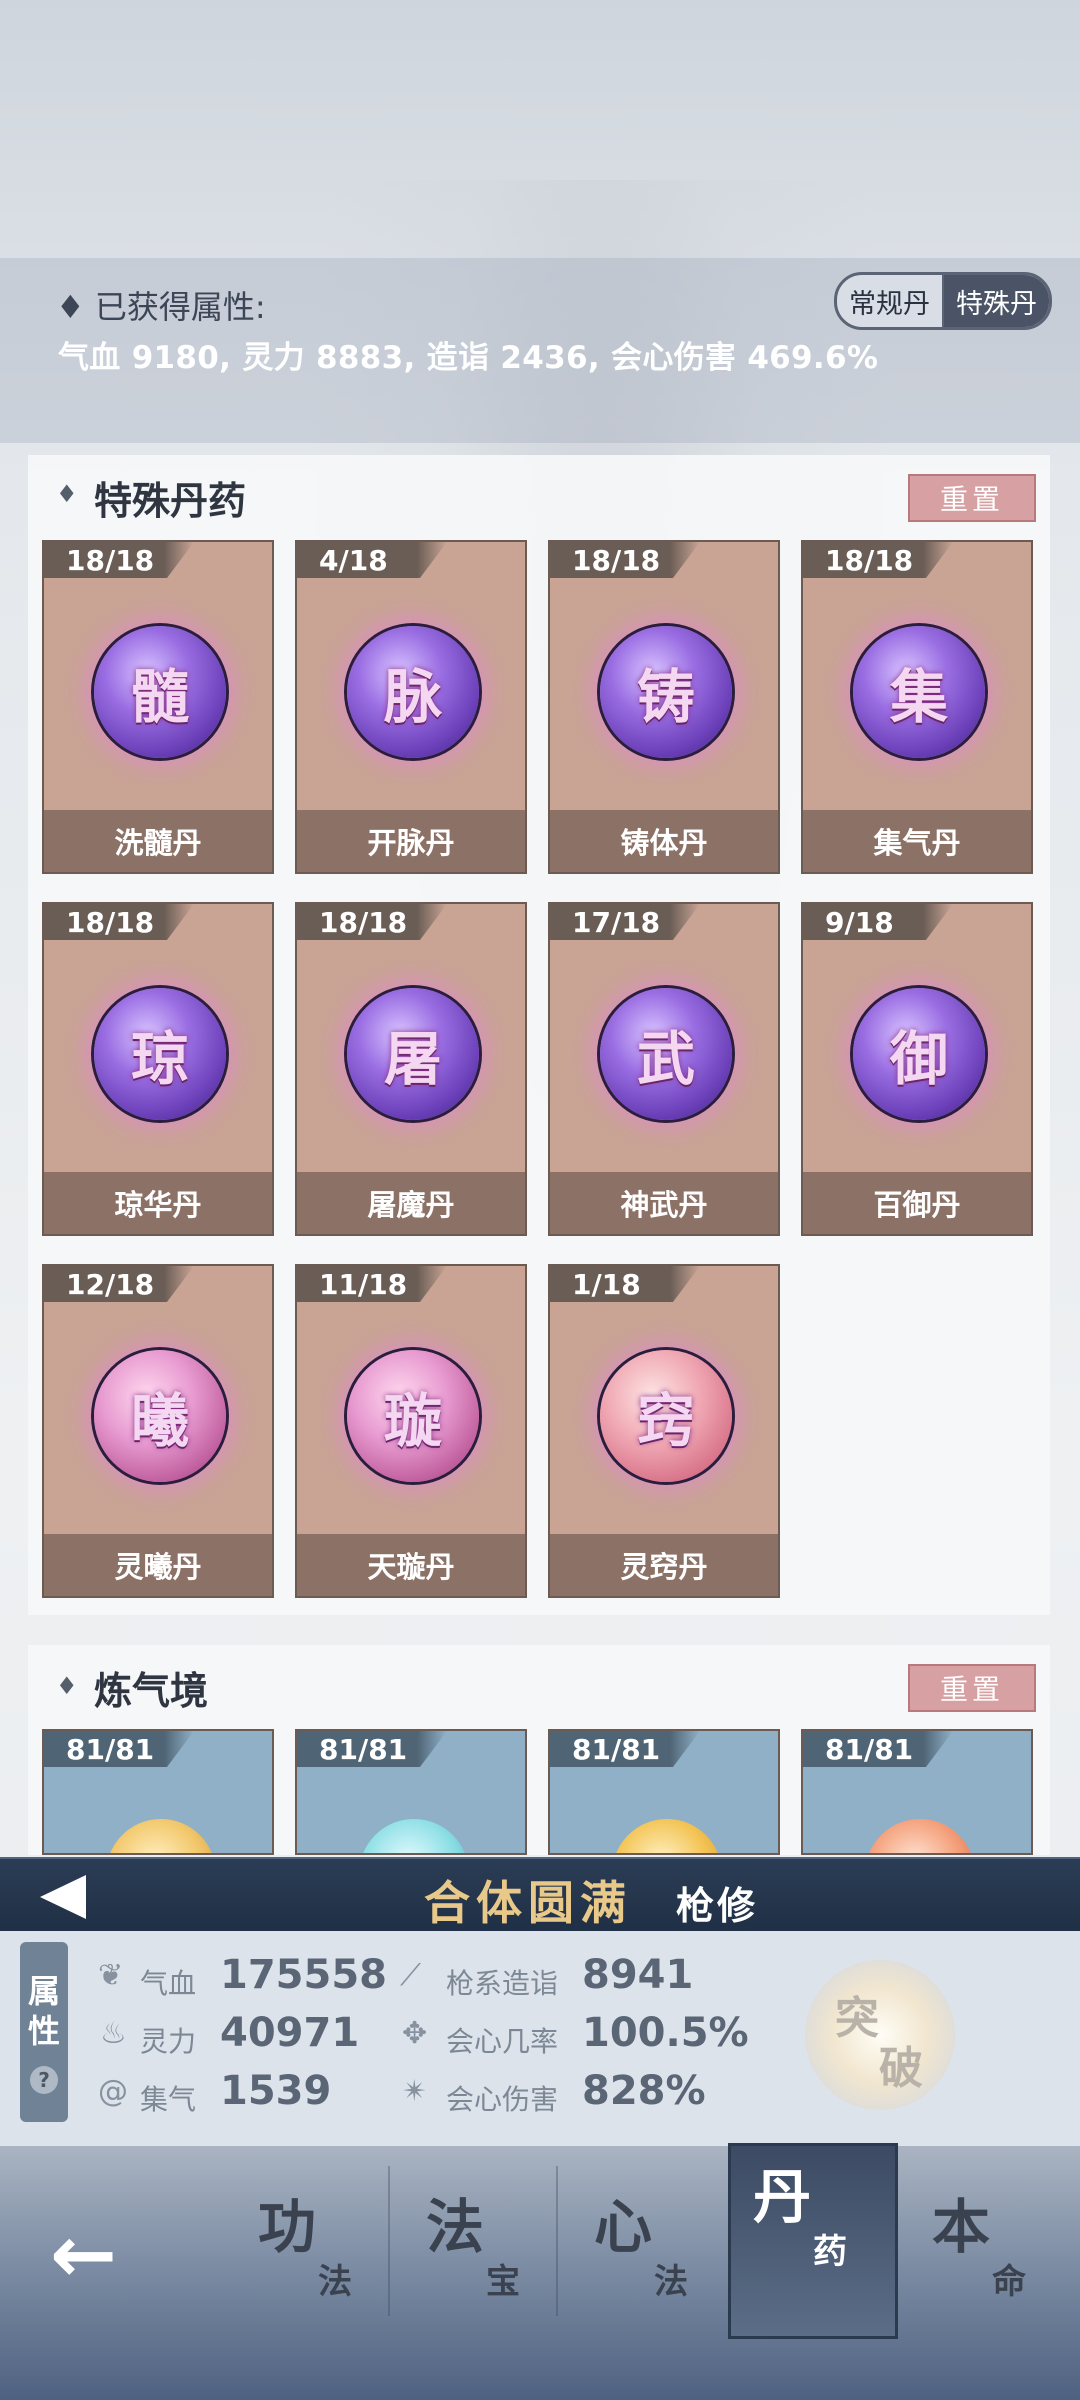 This screenshot has width=1080, height=2400. I want to click on crit-rate-icon: ✥, so click(415, 2033).